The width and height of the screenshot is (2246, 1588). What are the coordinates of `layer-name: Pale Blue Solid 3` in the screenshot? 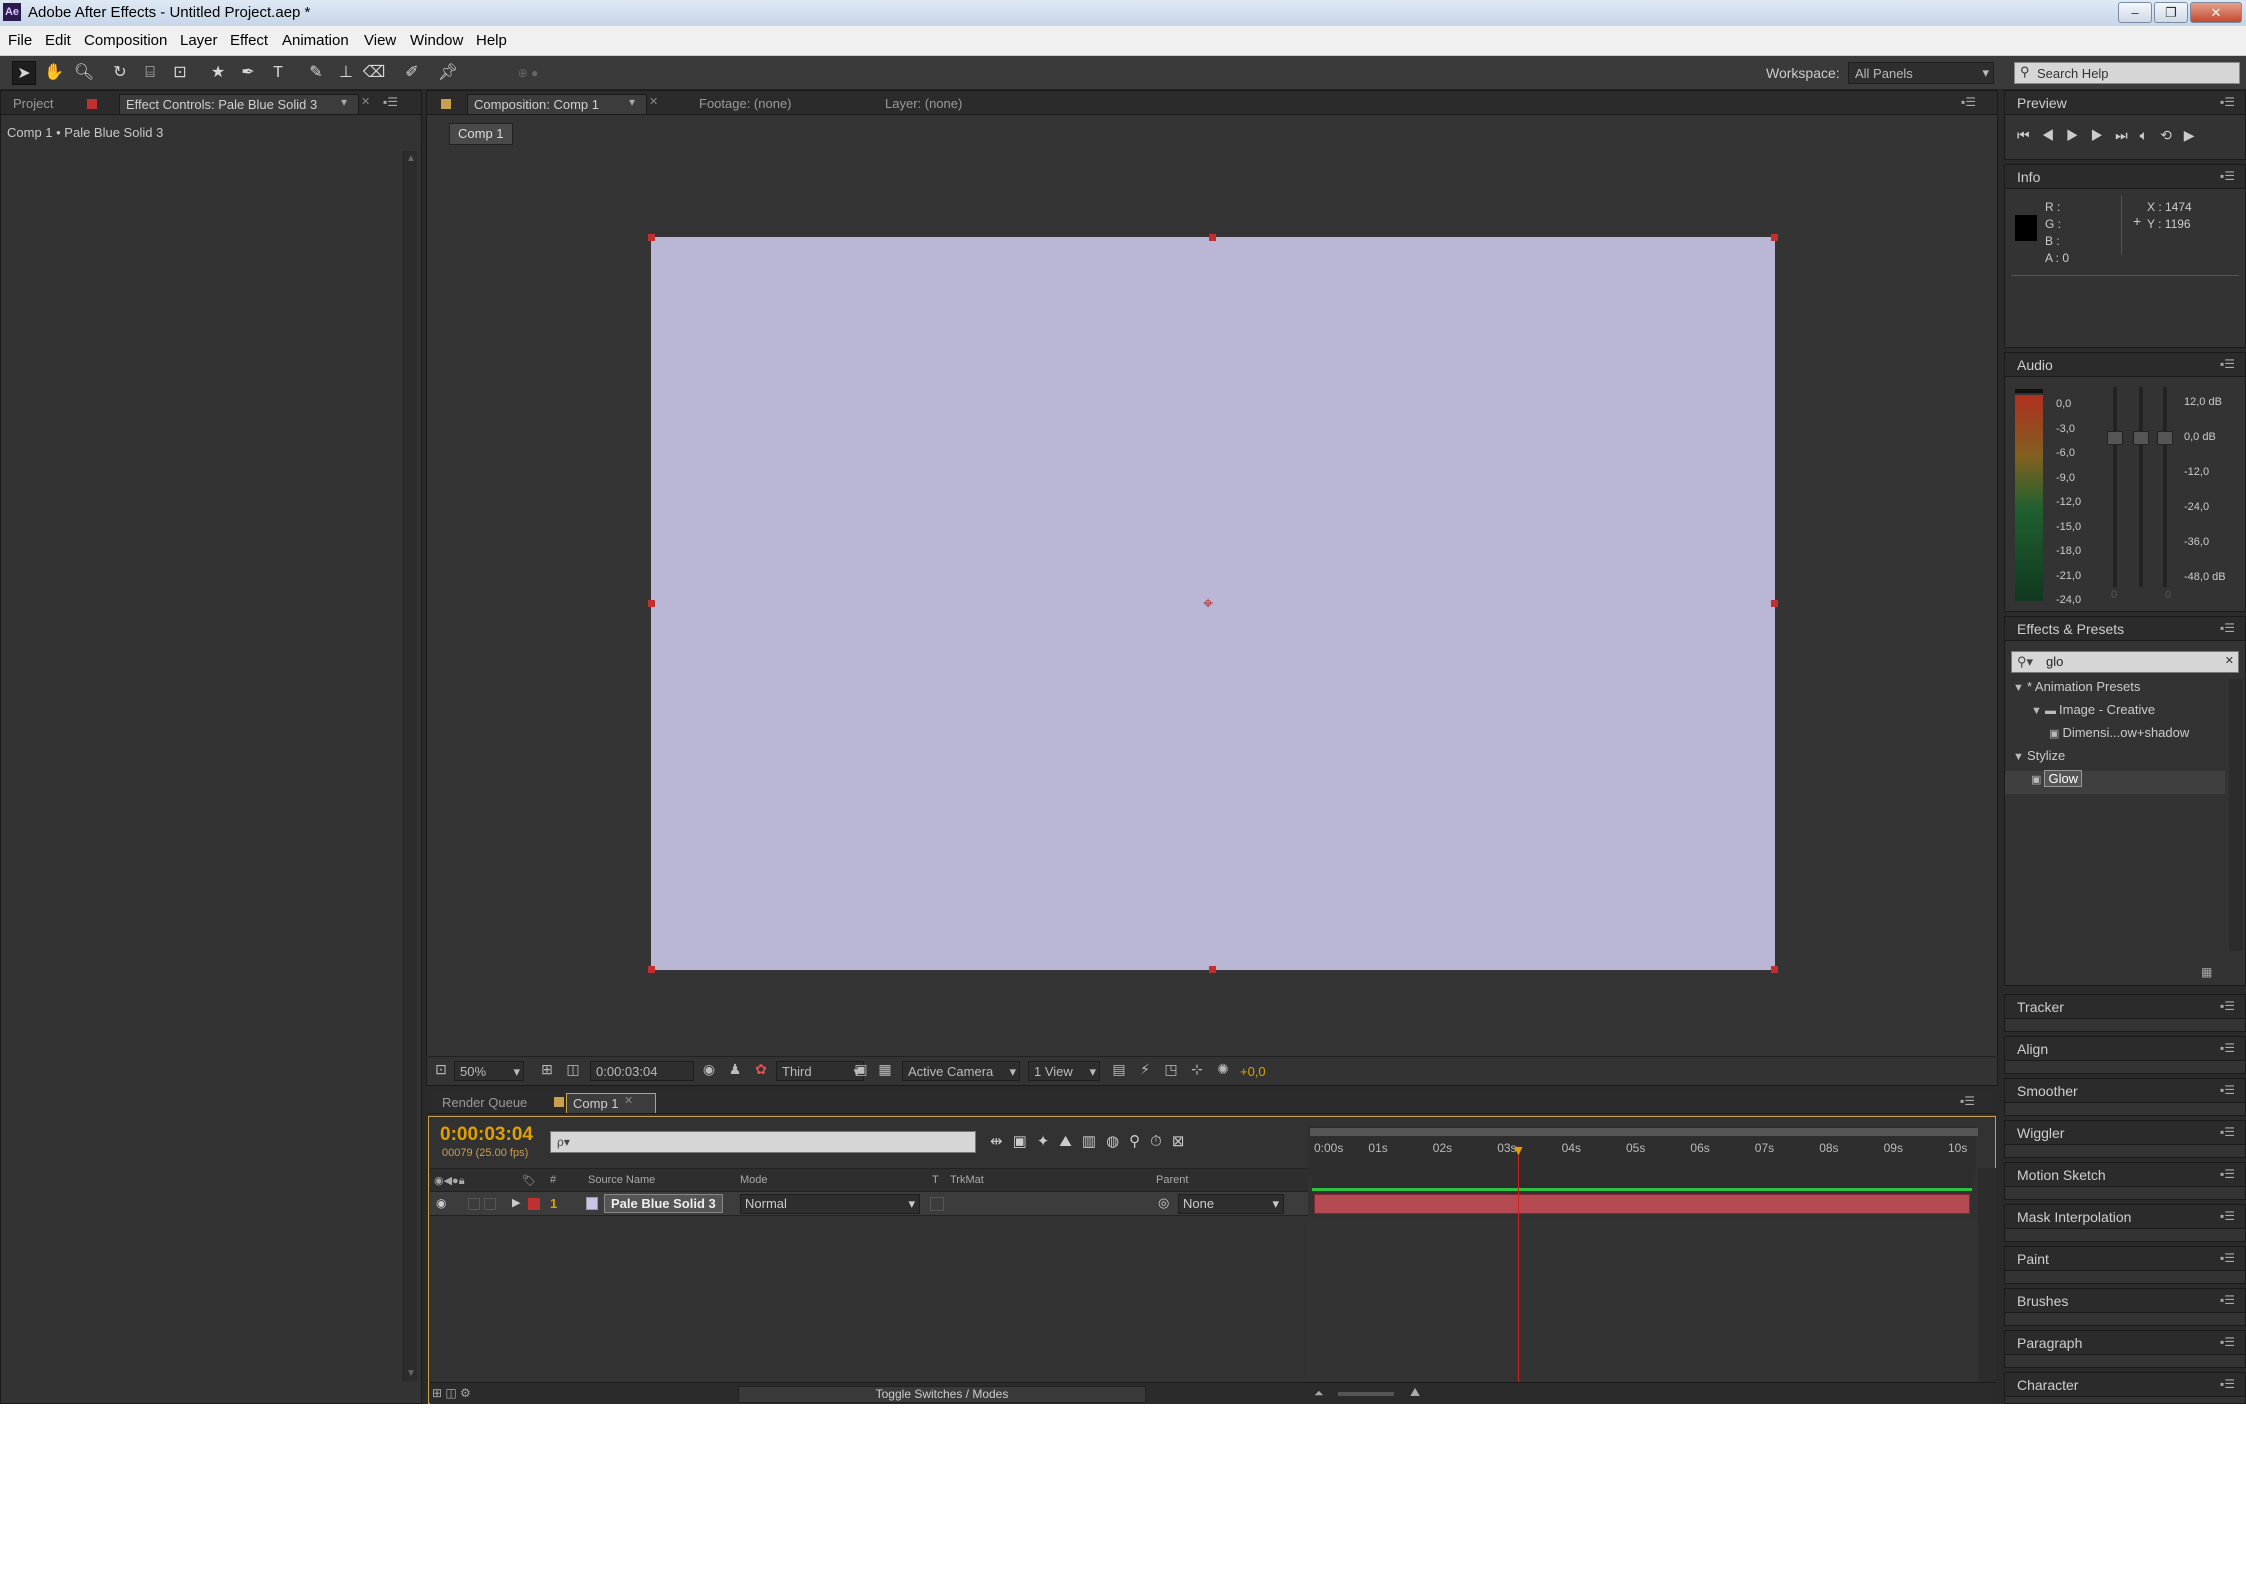 It's located at (663, 1203).